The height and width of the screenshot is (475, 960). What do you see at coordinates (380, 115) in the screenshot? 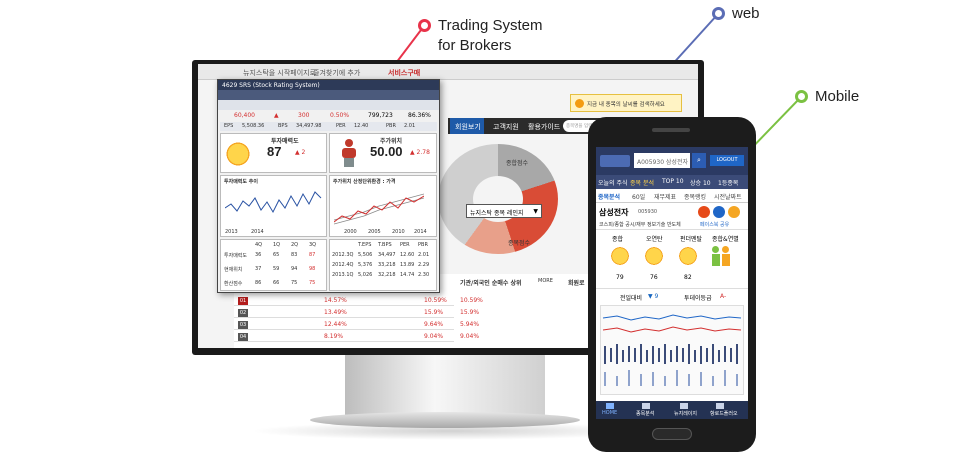
I see `volume: 799,723` at bounding box center [380, 115].